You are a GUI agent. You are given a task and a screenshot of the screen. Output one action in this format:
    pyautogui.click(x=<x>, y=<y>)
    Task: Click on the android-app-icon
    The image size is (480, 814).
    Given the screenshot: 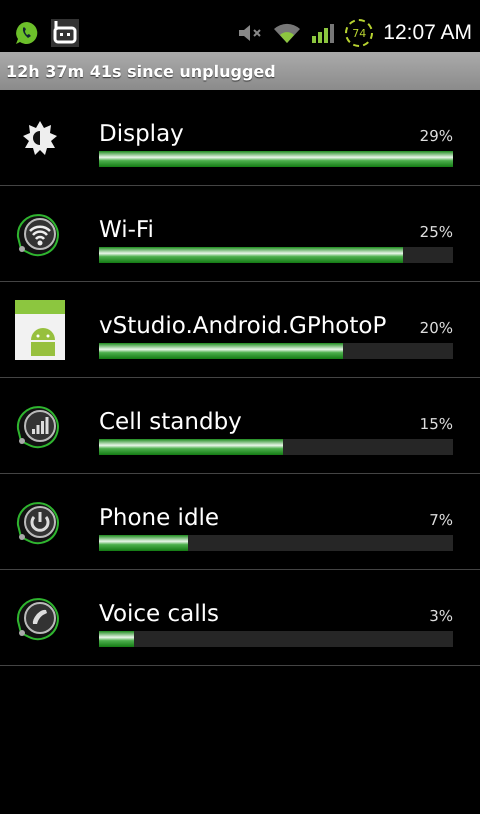 What is the action you would take?
    pyautogui.click(x=39, y=330)
    